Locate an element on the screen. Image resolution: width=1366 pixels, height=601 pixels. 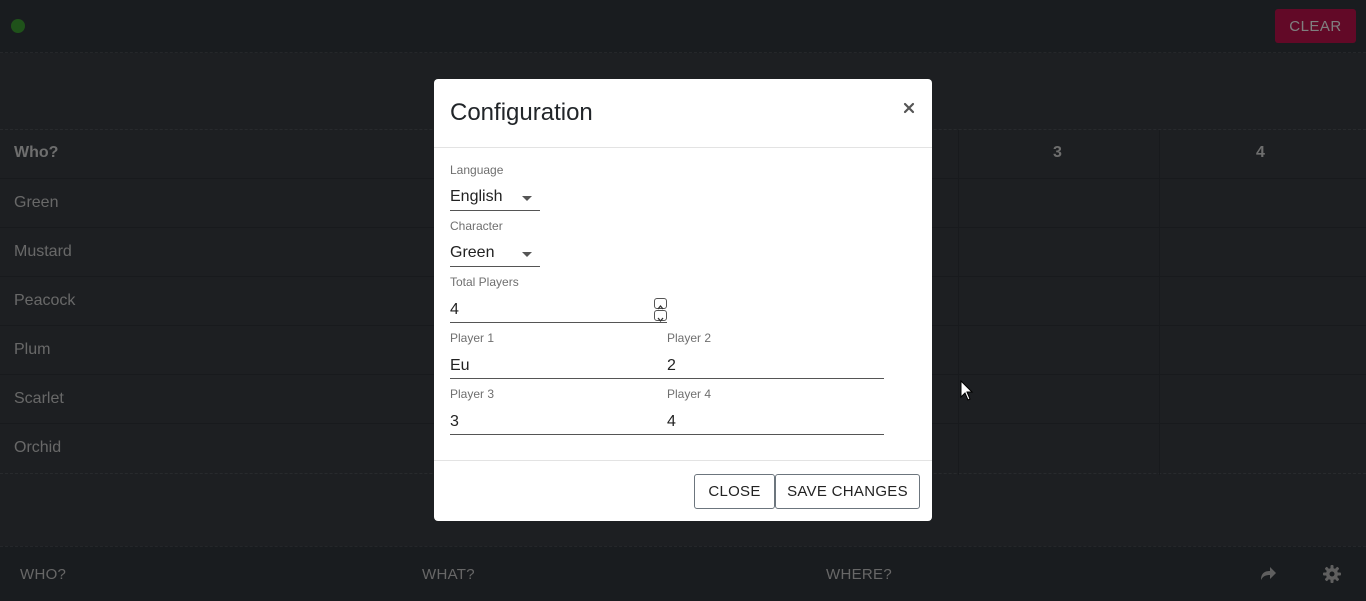
player-2-input: 2 is located at coordinates (775, 365).